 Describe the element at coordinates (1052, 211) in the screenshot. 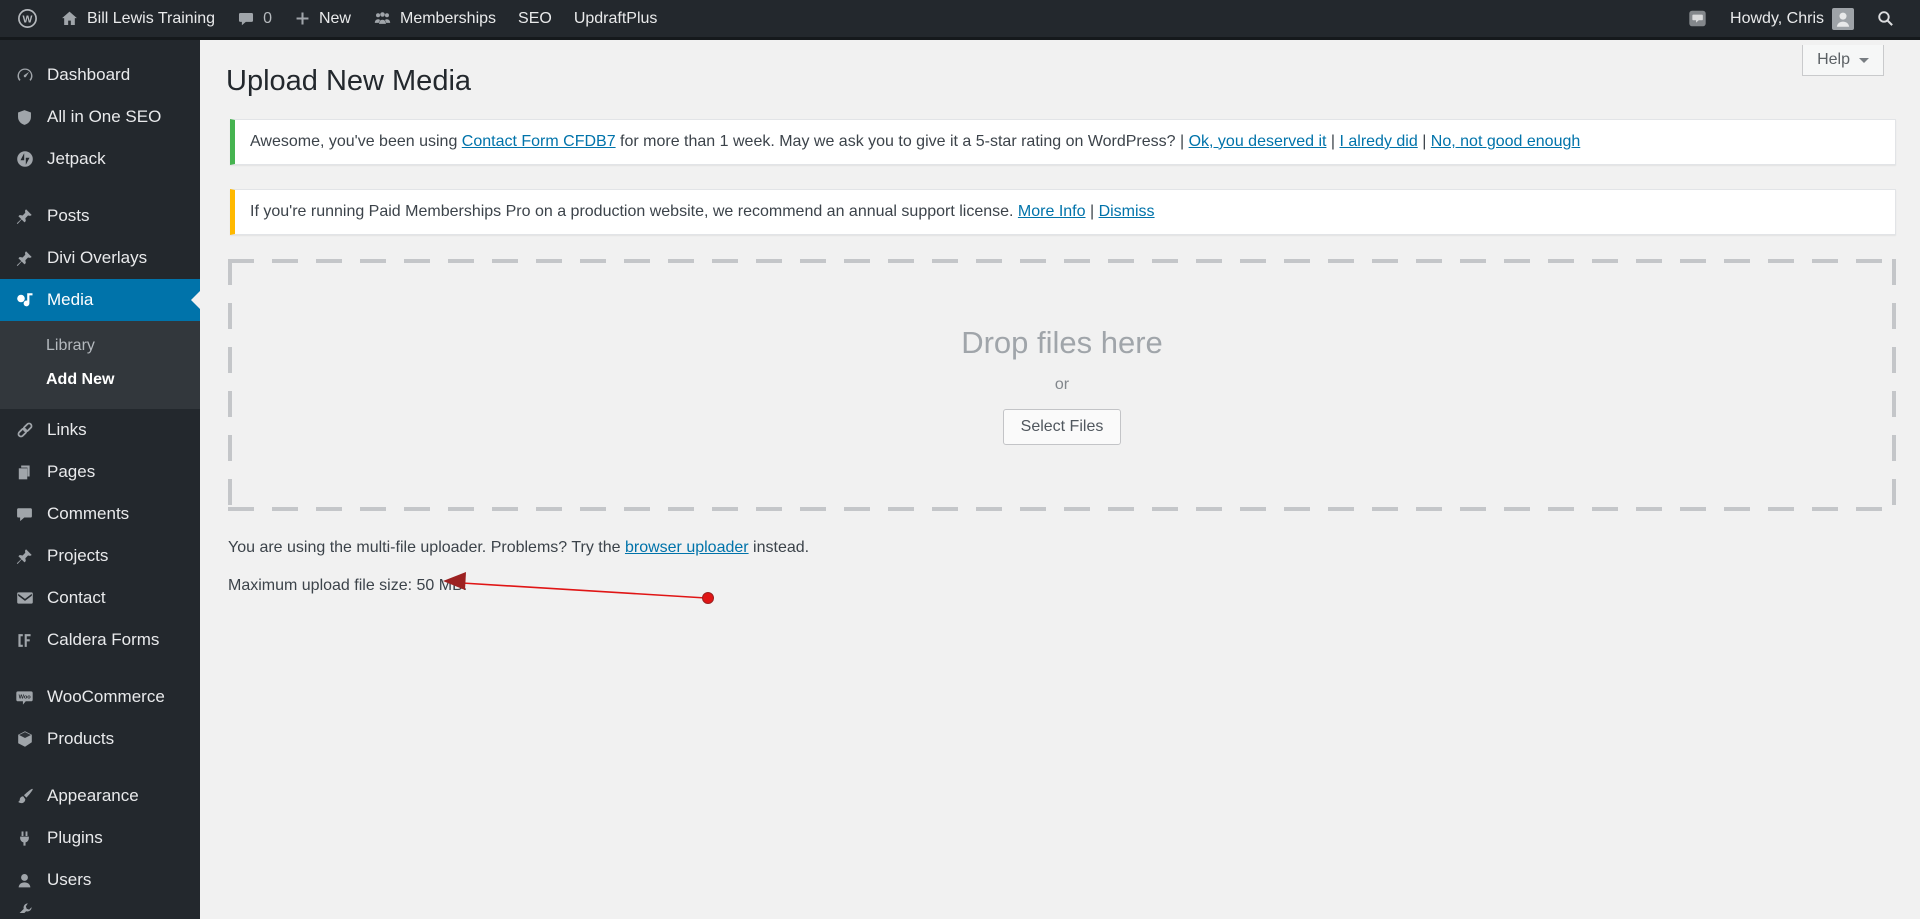

I see `more-info-link: More Info` at that location.